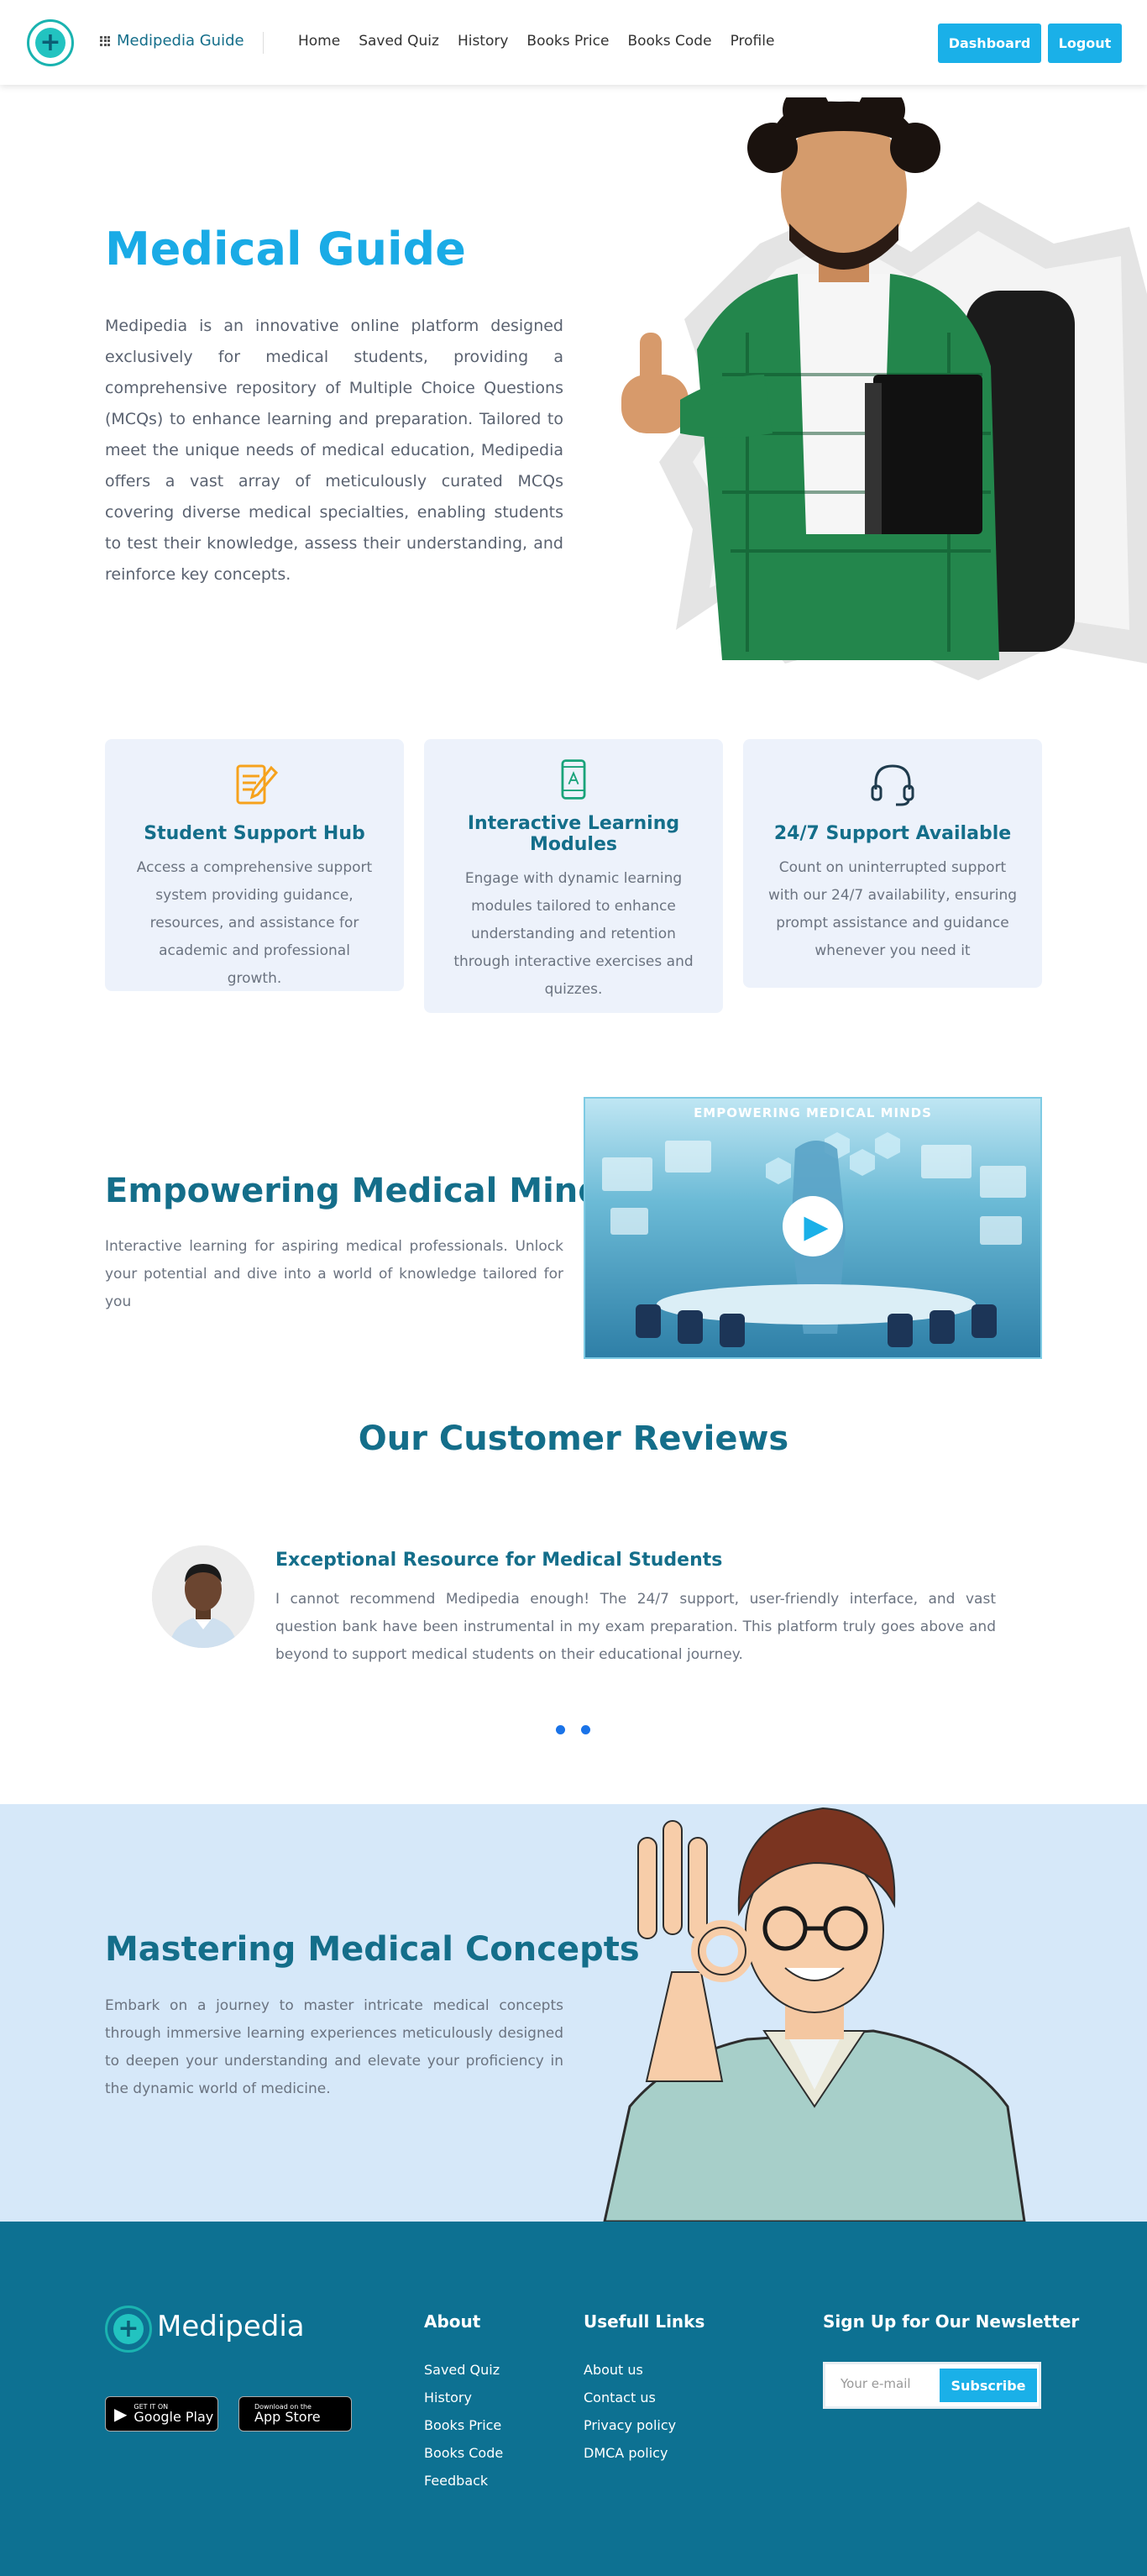 The height and width of the screenshot is (2576, 1147). I want to click on google-play-icon: ▶, so click(121, 2414).